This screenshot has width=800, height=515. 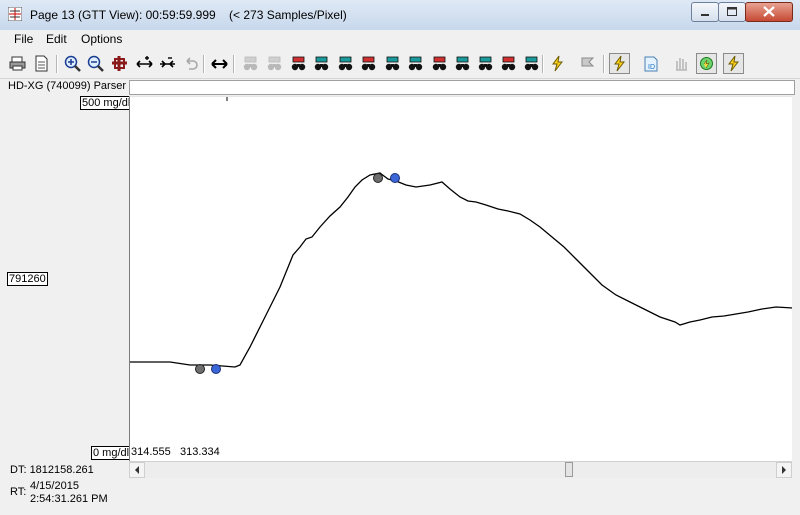 I want to click on flag-button, so click(x=587, y=63).